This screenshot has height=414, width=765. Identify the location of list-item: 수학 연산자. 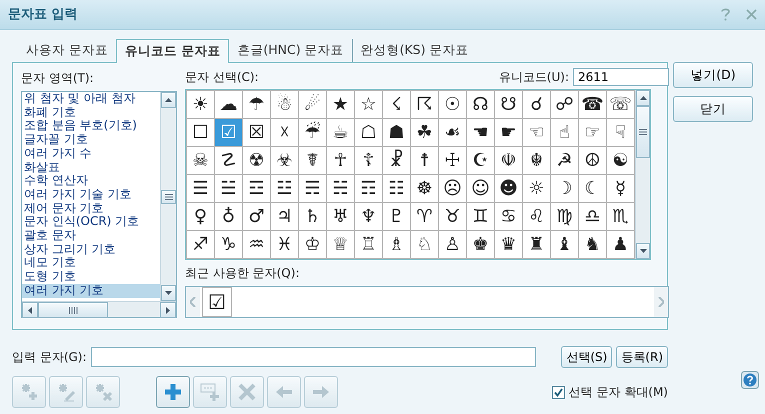
(91, 181).